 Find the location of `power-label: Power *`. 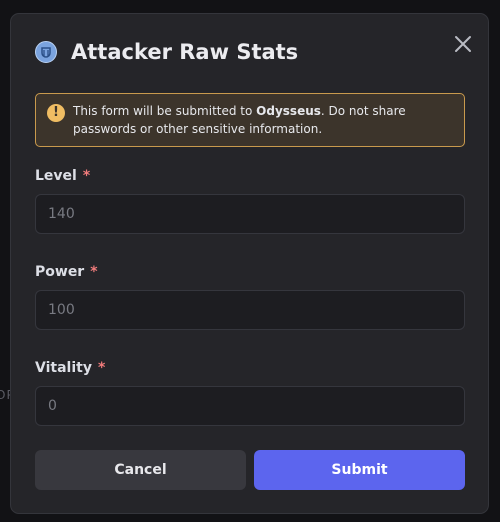

power-label: Power * is located at coordinates (66, 272).